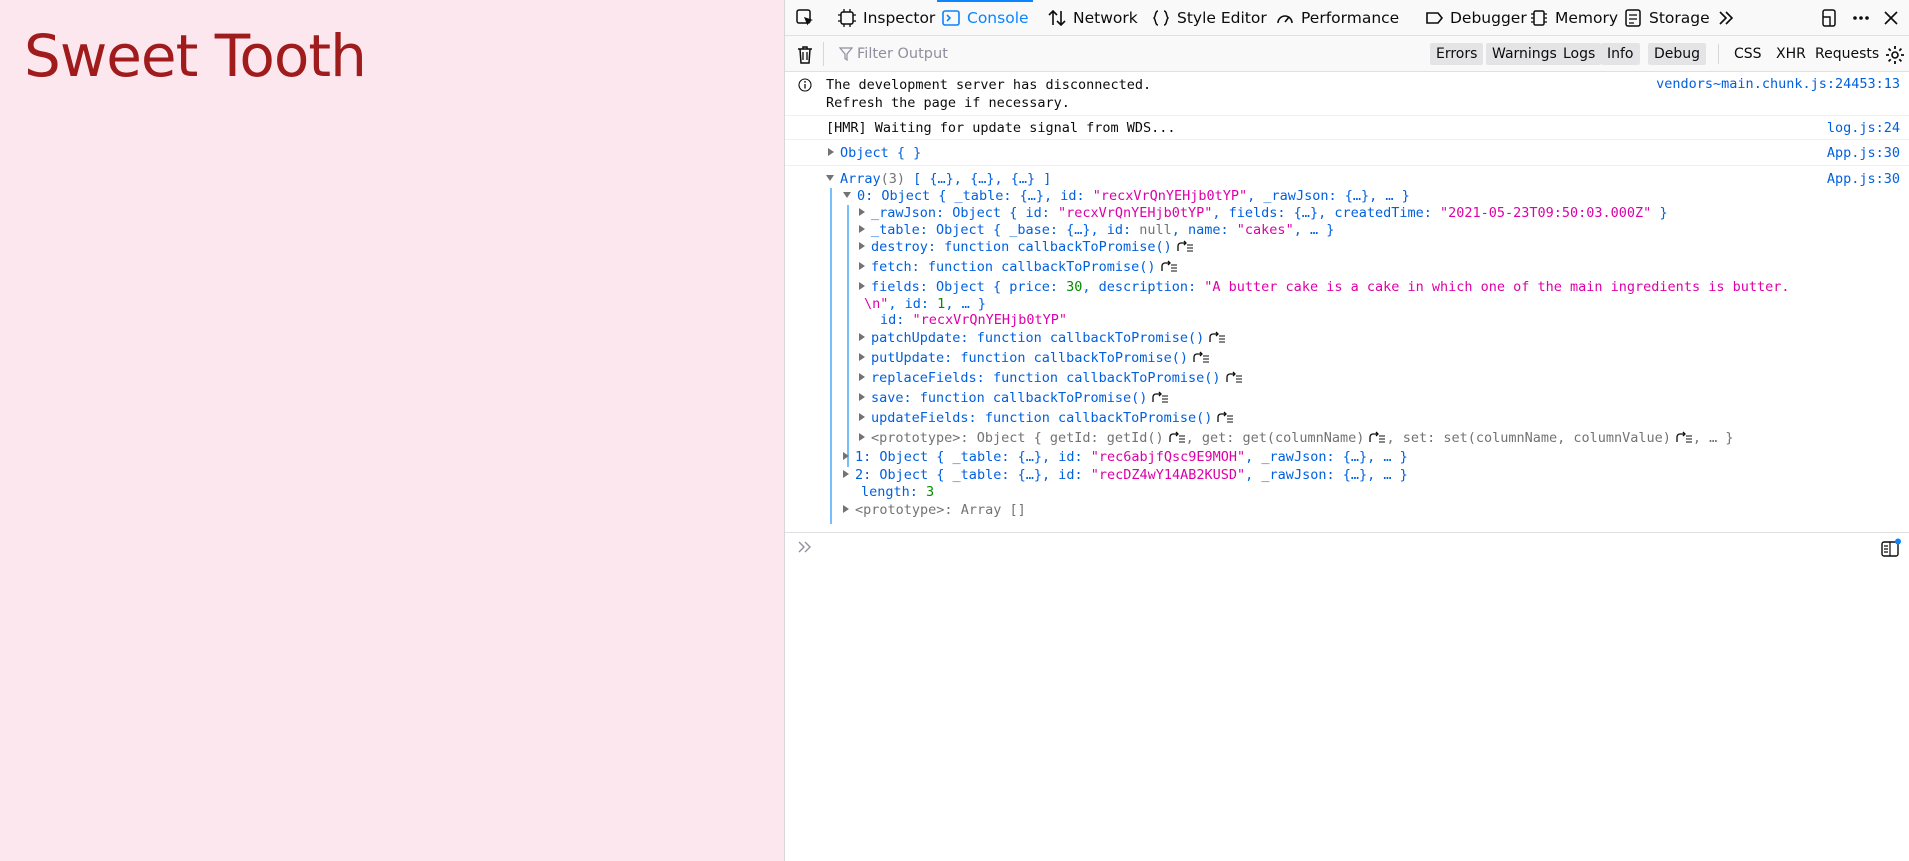  I want to click on filter-logs-button: Logs, so click(1579, 54).